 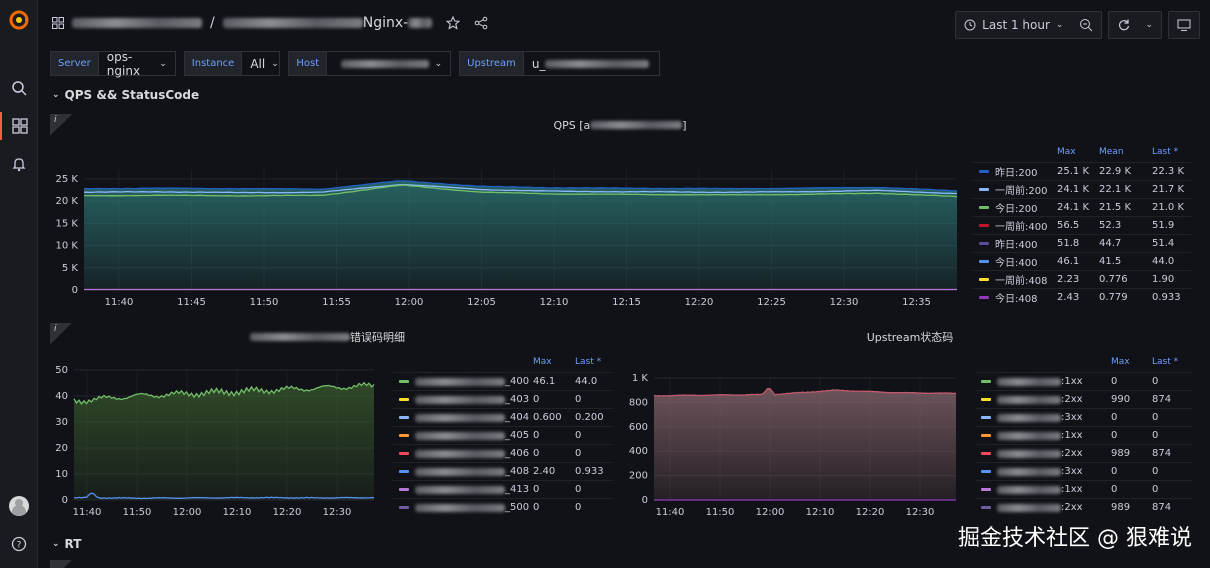 I want to click on var-server-select: ops-nginx ⌄, so click(x=137, y=64).